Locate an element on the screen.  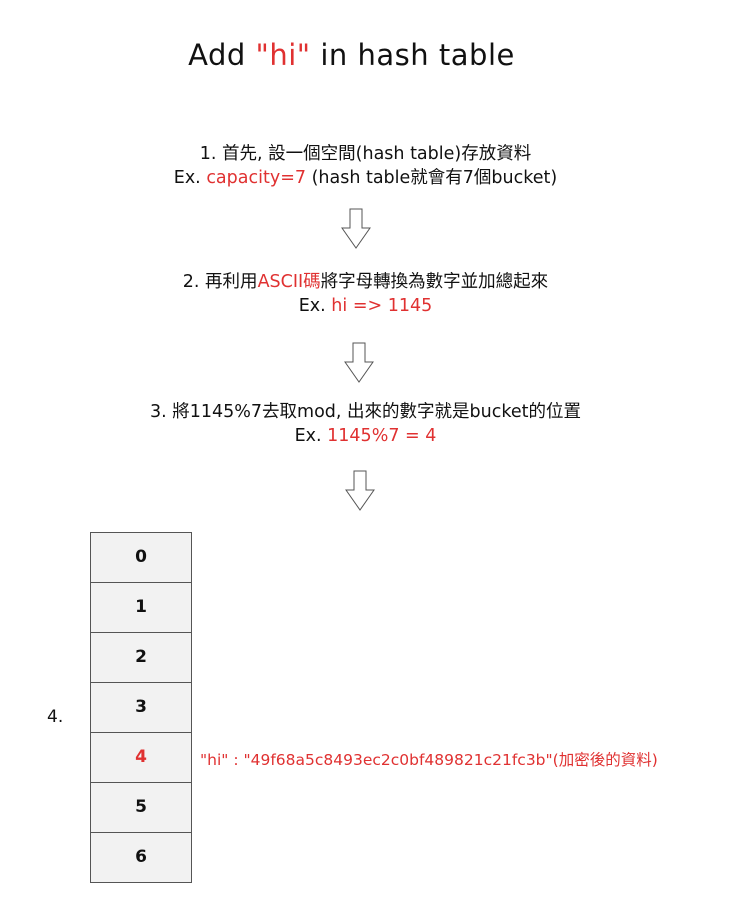
step-2: 2. 再利用ASCII碼將字母轉換為數字並加總起來 Ex. hi => 1145 is located at coordinates (365, 294).